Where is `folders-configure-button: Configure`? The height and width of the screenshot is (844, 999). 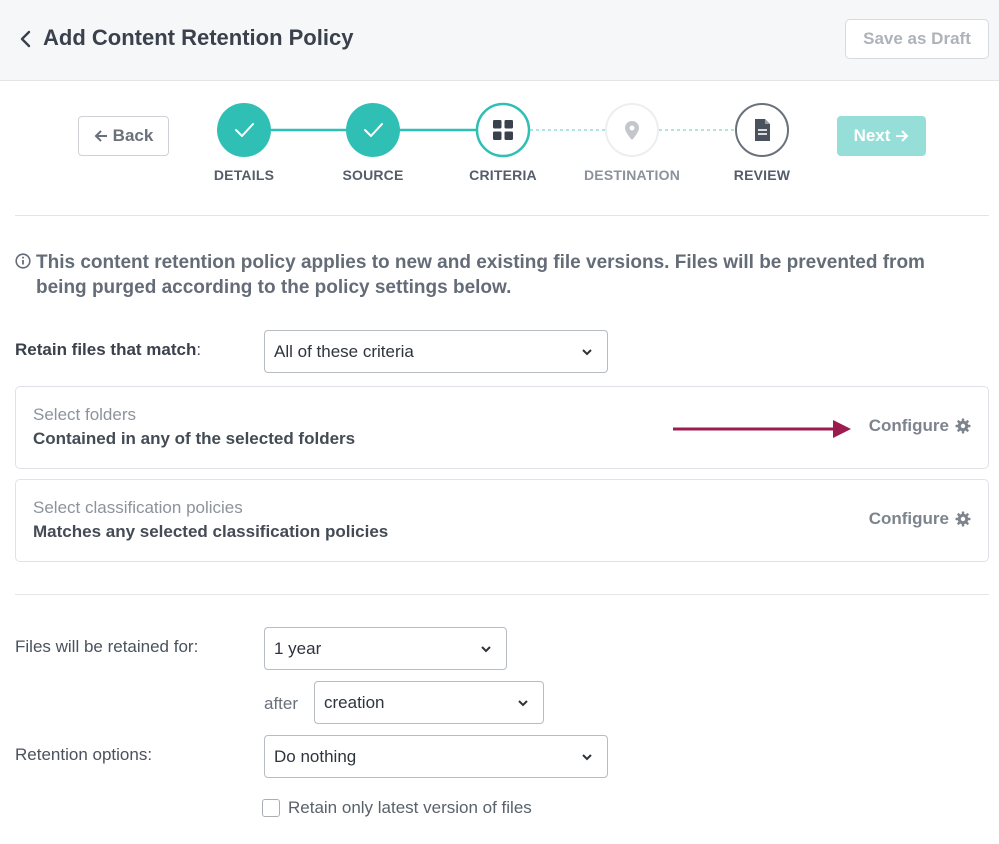 folders-configure-button: Configure is located at coordinates (920, 426).